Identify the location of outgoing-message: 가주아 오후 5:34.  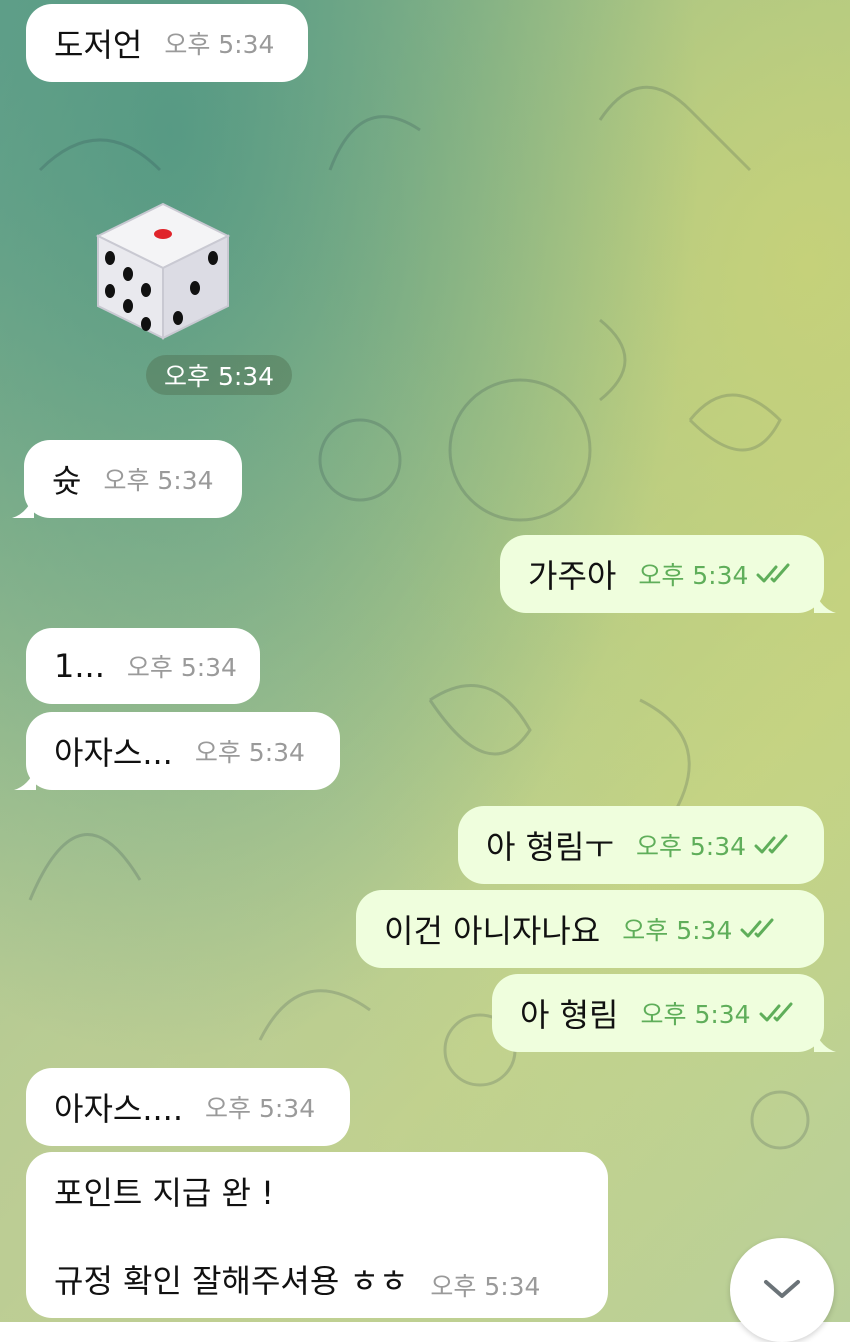
(668, 574).